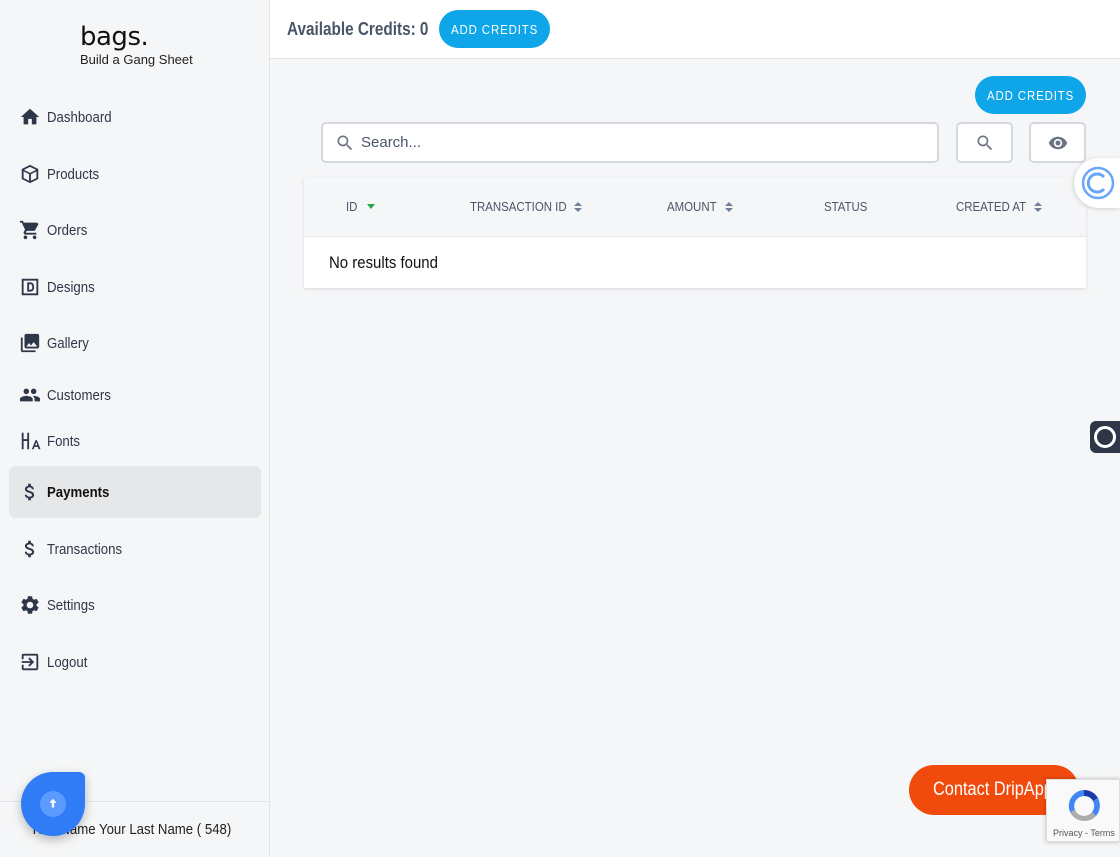  I want to click on brand-name: bags., so click(114, 37).